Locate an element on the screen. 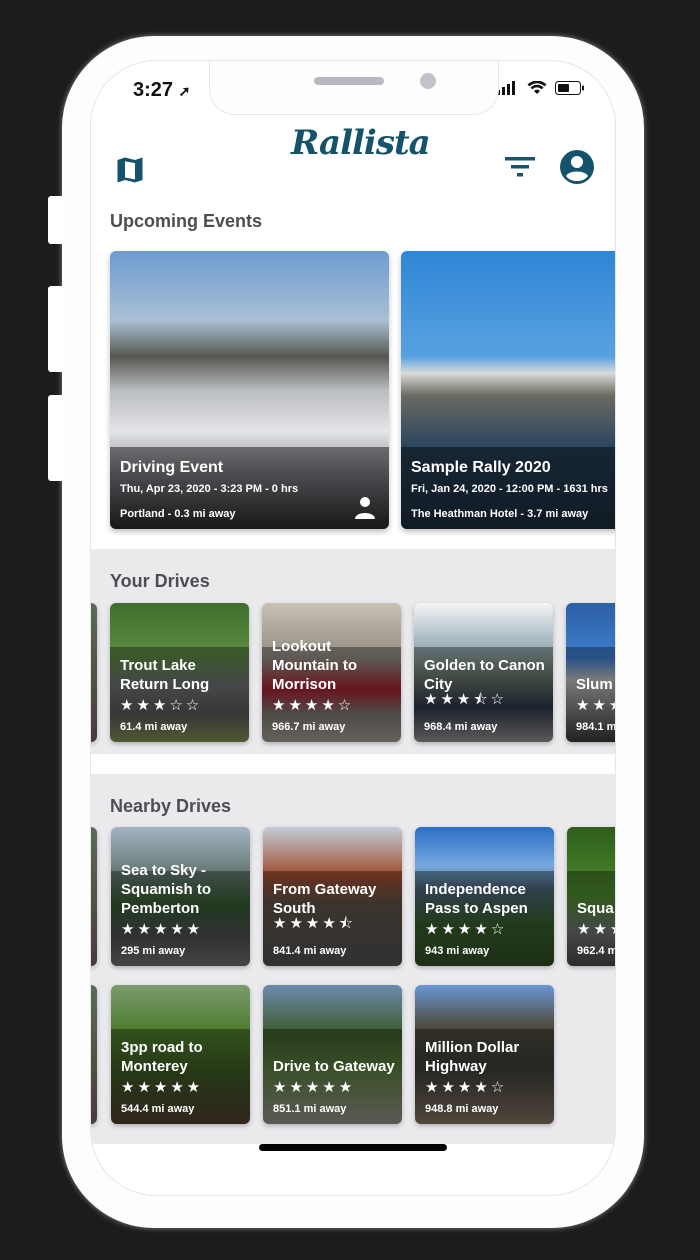  drive-name: Million Dollar Highway is located at coordinates (472, 1057).